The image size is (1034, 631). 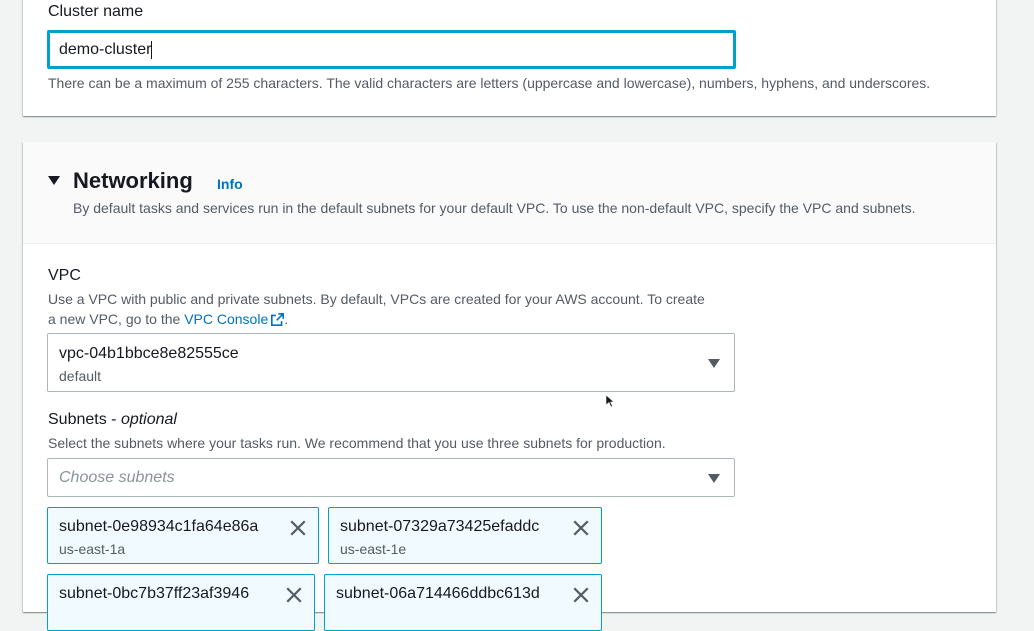 What do you see at coordinates (391, 477) in the screenshot?
I see `subnets-select: Choose subnets` at bounding box center [391, 477].